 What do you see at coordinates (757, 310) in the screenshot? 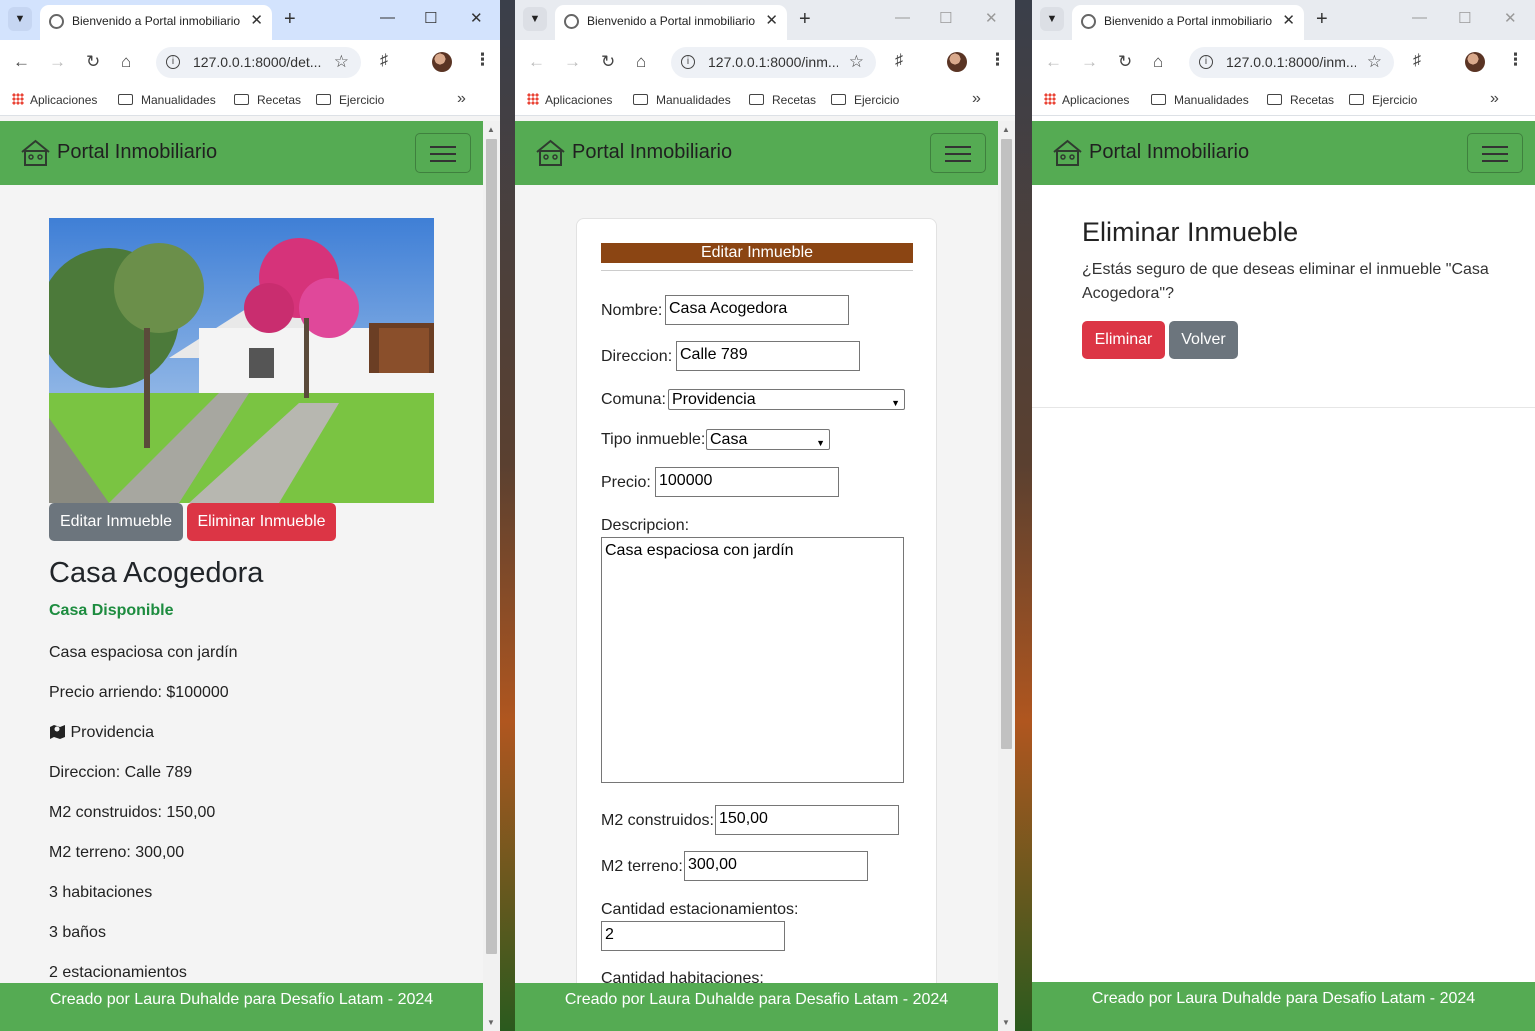
I see `nombre-input: Casa Acogedora` at bounding box center [757, 310].